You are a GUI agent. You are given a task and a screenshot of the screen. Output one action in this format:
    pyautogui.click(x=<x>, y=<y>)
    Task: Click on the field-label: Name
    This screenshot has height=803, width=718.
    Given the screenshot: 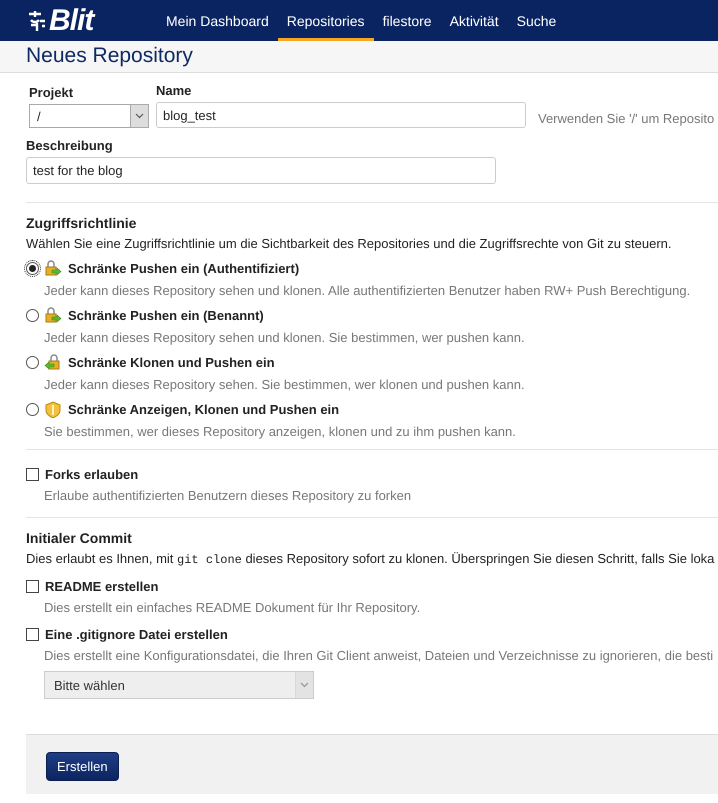 What is the action you would take?
    pyautogui.click(x=174, y=90)
    